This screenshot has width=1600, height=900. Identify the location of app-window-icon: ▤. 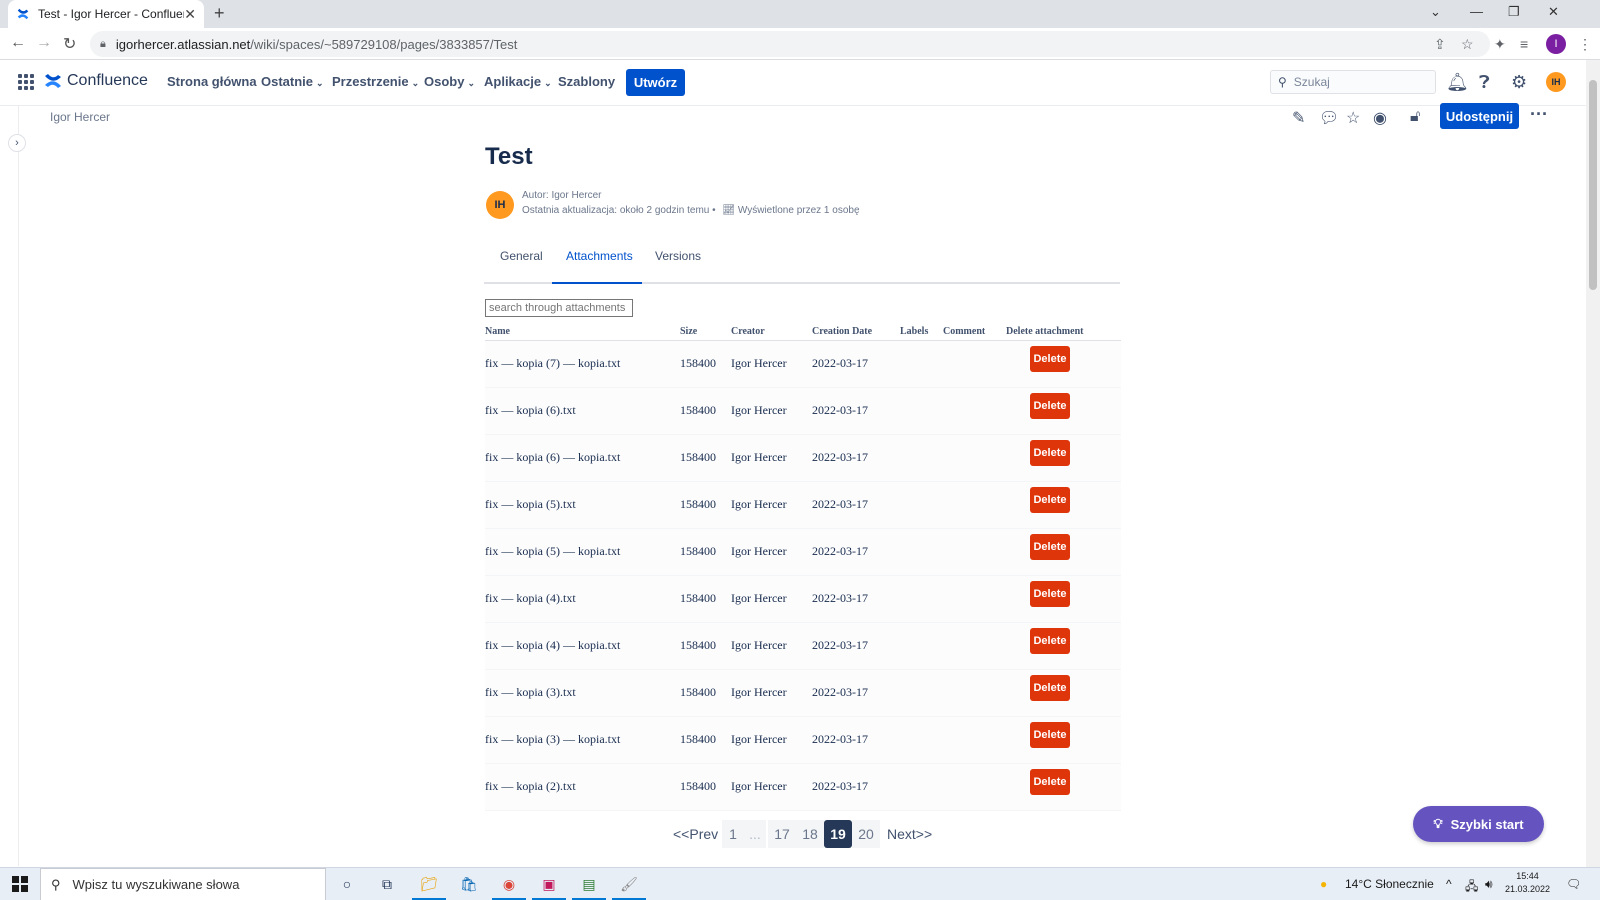
(589, 886).